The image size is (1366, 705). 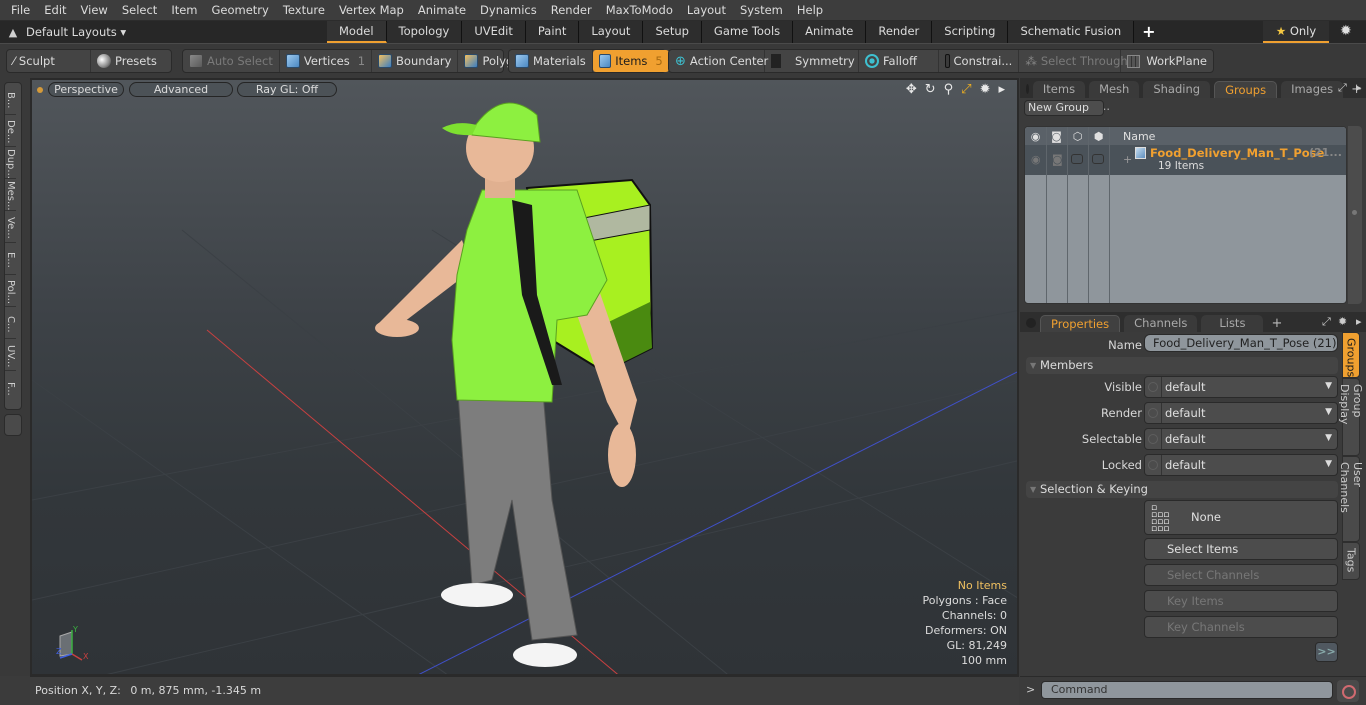 I want to click on falloff-button: Falloff, so click(x=899, y=61).